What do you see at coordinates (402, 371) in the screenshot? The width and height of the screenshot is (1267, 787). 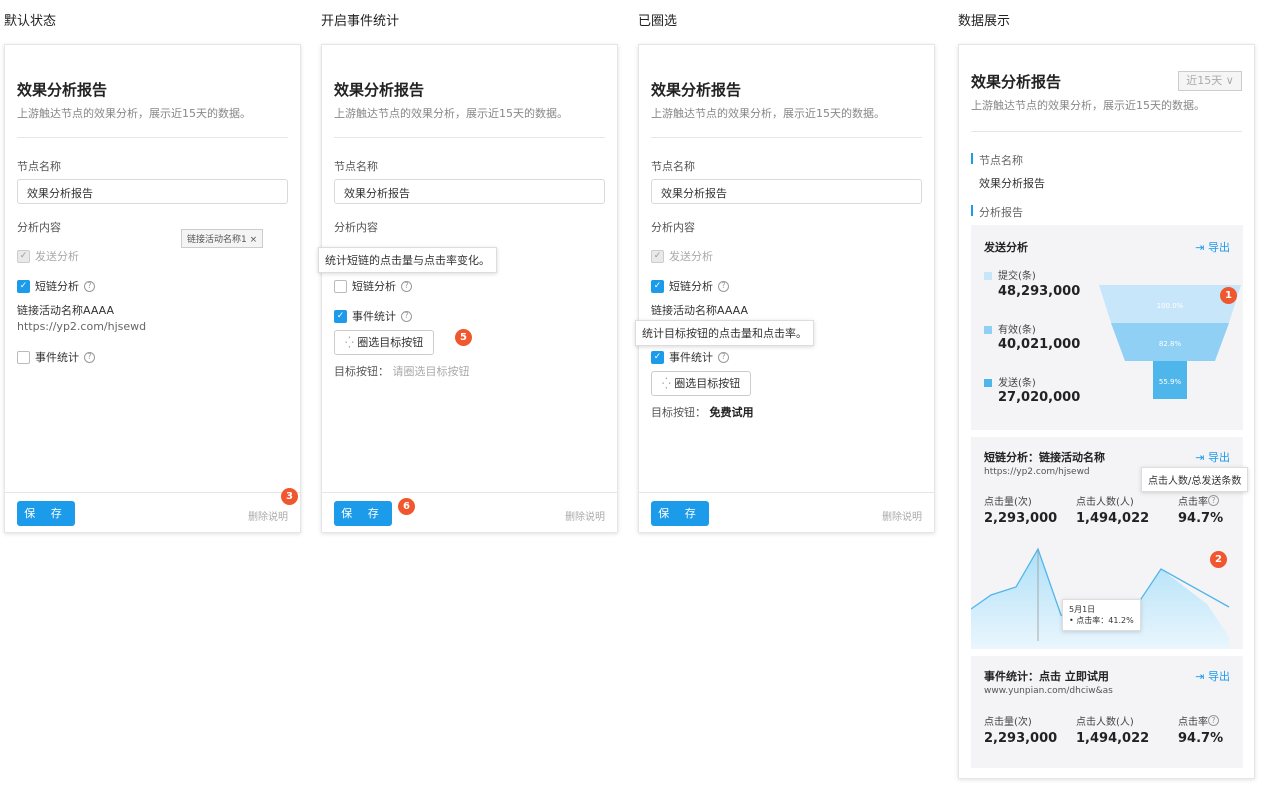 I see `target-label: 目标按钮： 请圈选目标按钮` at bounding box center [402, 371].